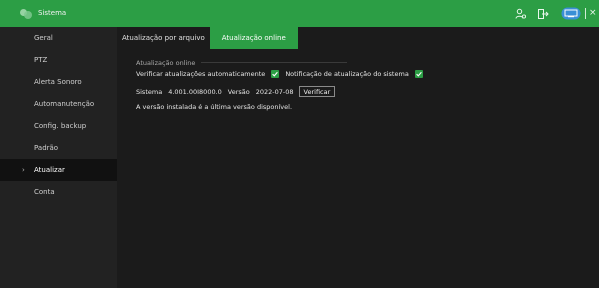 The image size is (599, 288). Describe the element at coordinates (201, 74) in the screenshot. I see `auto-check-label: Verificar atualizações automaticamente` at that location.